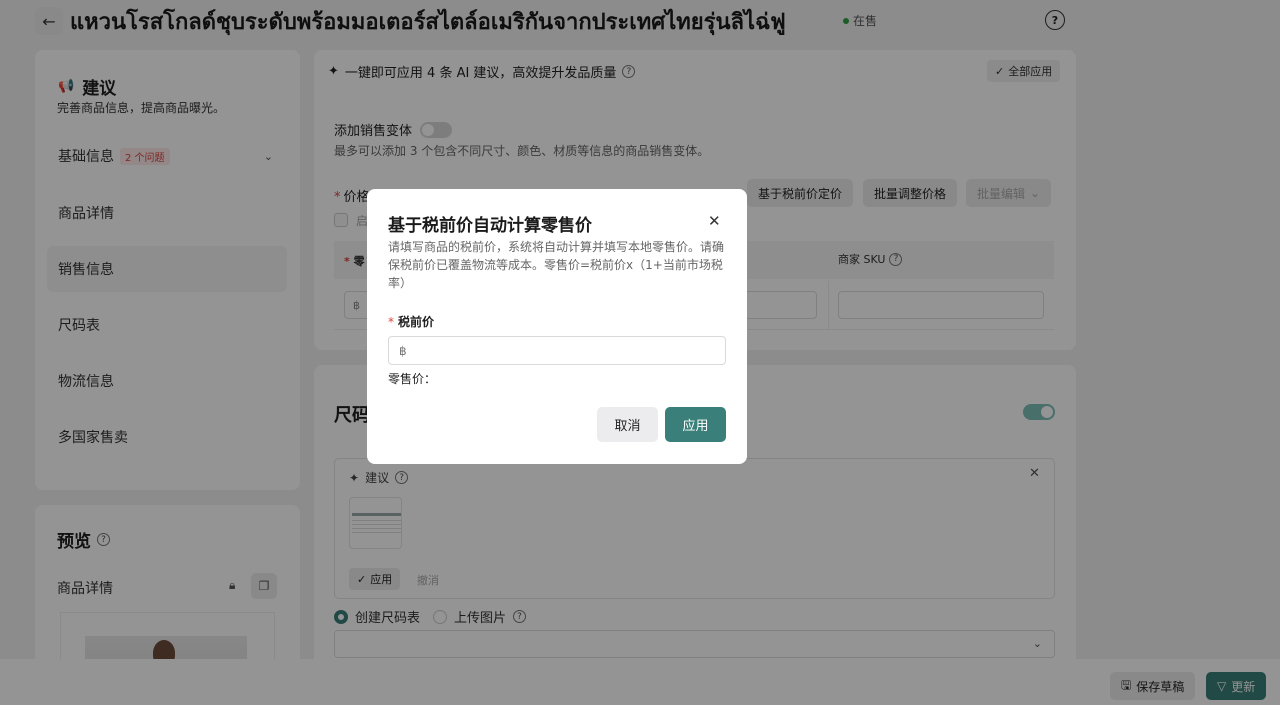  I want to click on pretax-price-label: * 税前价, so click(411, 322).